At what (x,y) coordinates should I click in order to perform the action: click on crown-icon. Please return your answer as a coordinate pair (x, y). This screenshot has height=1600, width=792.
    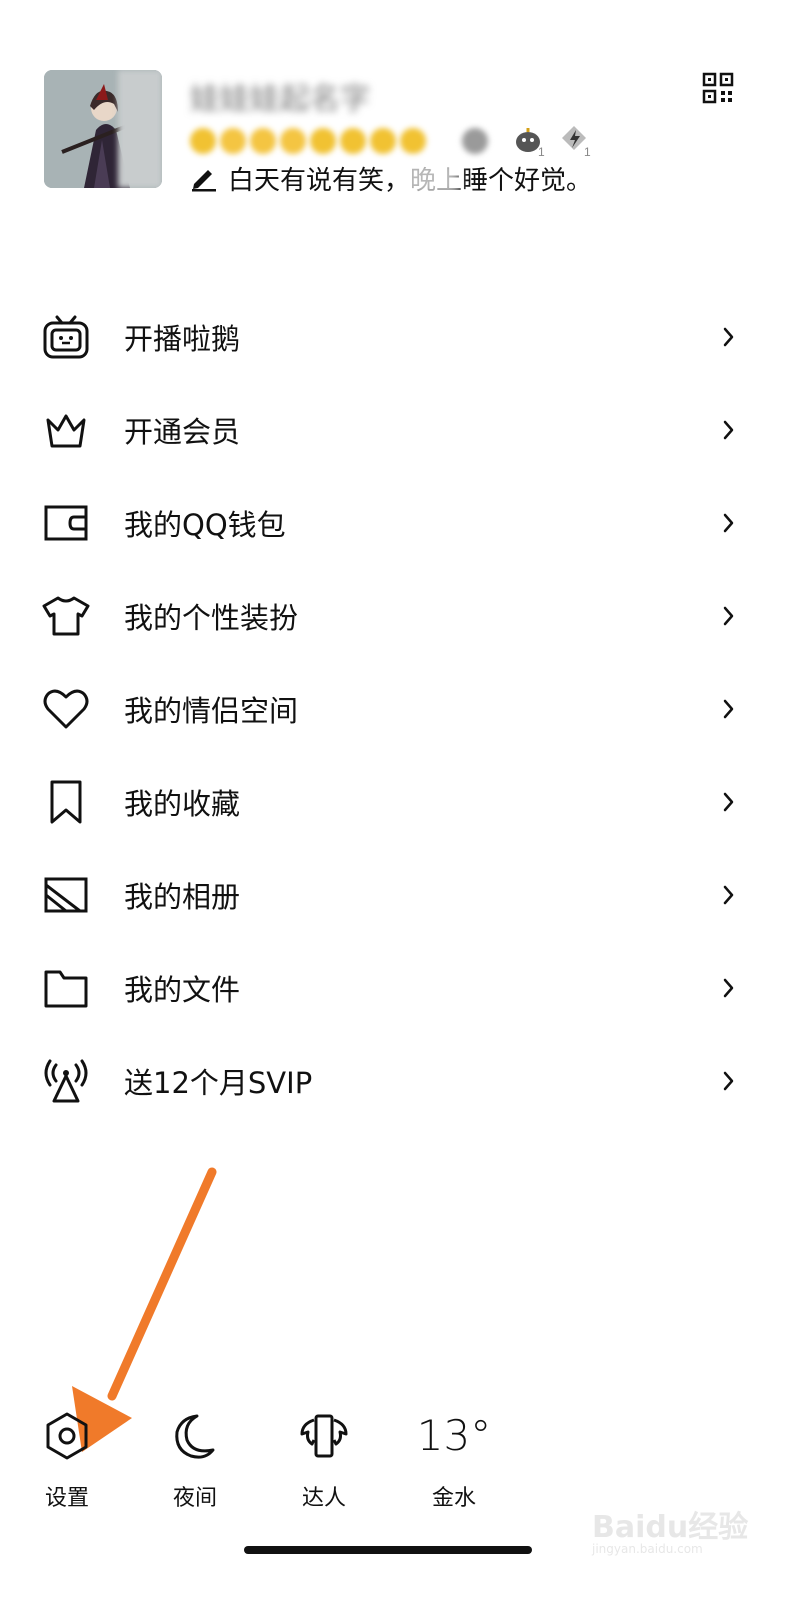
    Looking at the image, I should click on (66, 430).